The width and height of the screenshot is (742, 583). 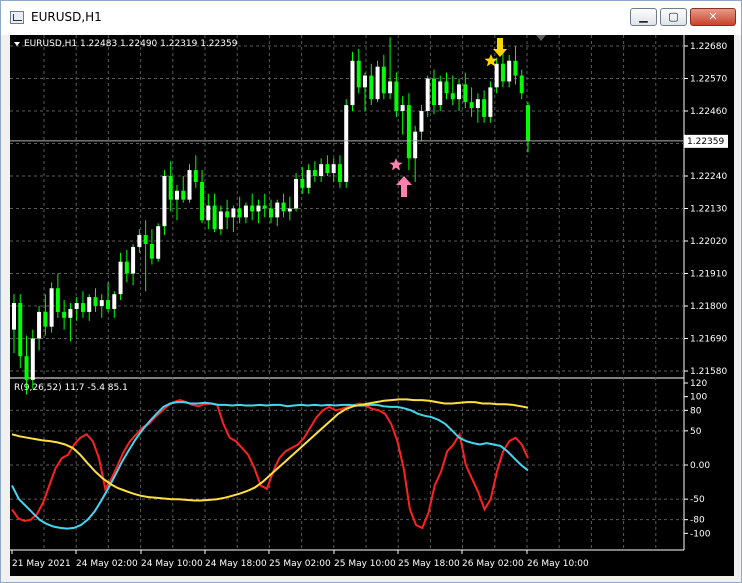 What do you see at coordinates (673, 17) in the screenshot?
I see `maximize-button: ▢` at bounding box center [673, 17].